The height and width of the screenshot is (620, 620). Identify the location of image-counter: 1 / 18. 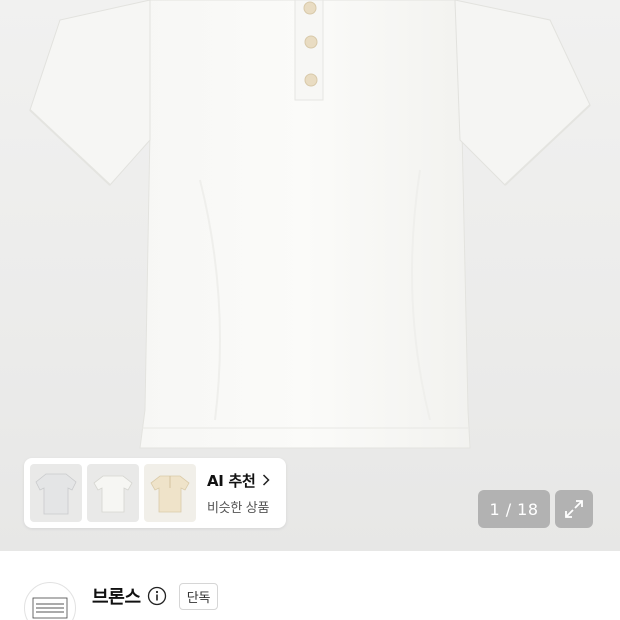
(514, 509).